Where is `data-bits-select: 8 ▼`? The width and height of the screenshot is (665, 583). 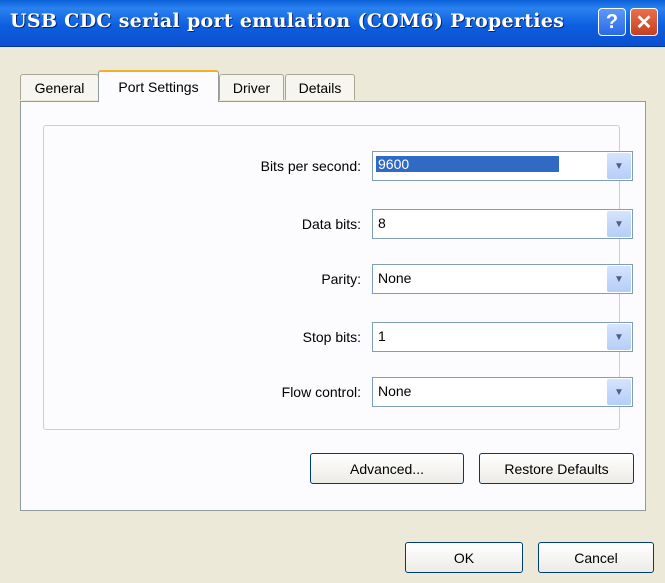
data-bits-select: 8 ▼ is located at coordinates (502, 224).